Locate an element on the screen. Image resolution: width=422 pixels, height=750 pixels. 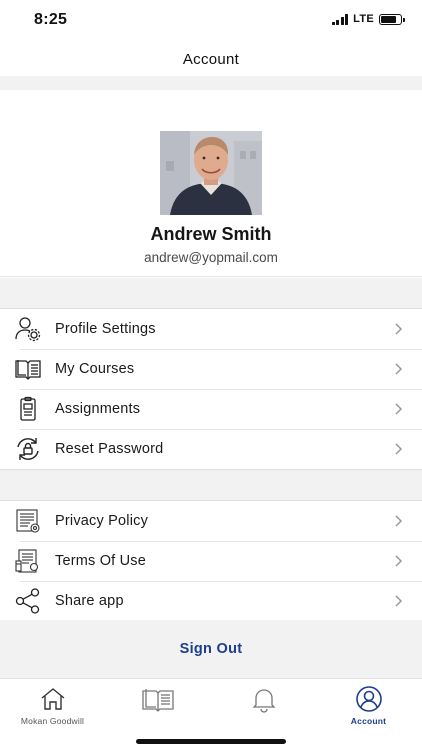
nav-header: Account is located at coordinates (211, 59).